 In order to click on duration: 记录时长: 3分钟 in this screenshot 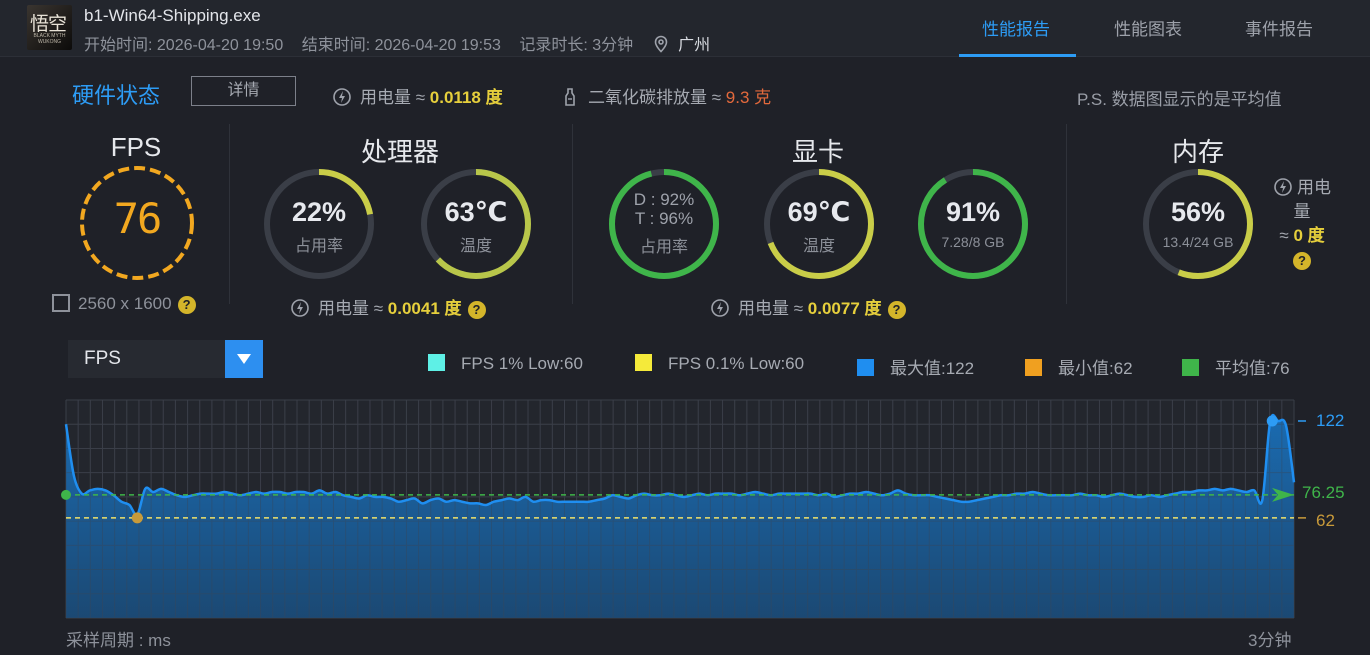, I will do `click(576, 45)`.